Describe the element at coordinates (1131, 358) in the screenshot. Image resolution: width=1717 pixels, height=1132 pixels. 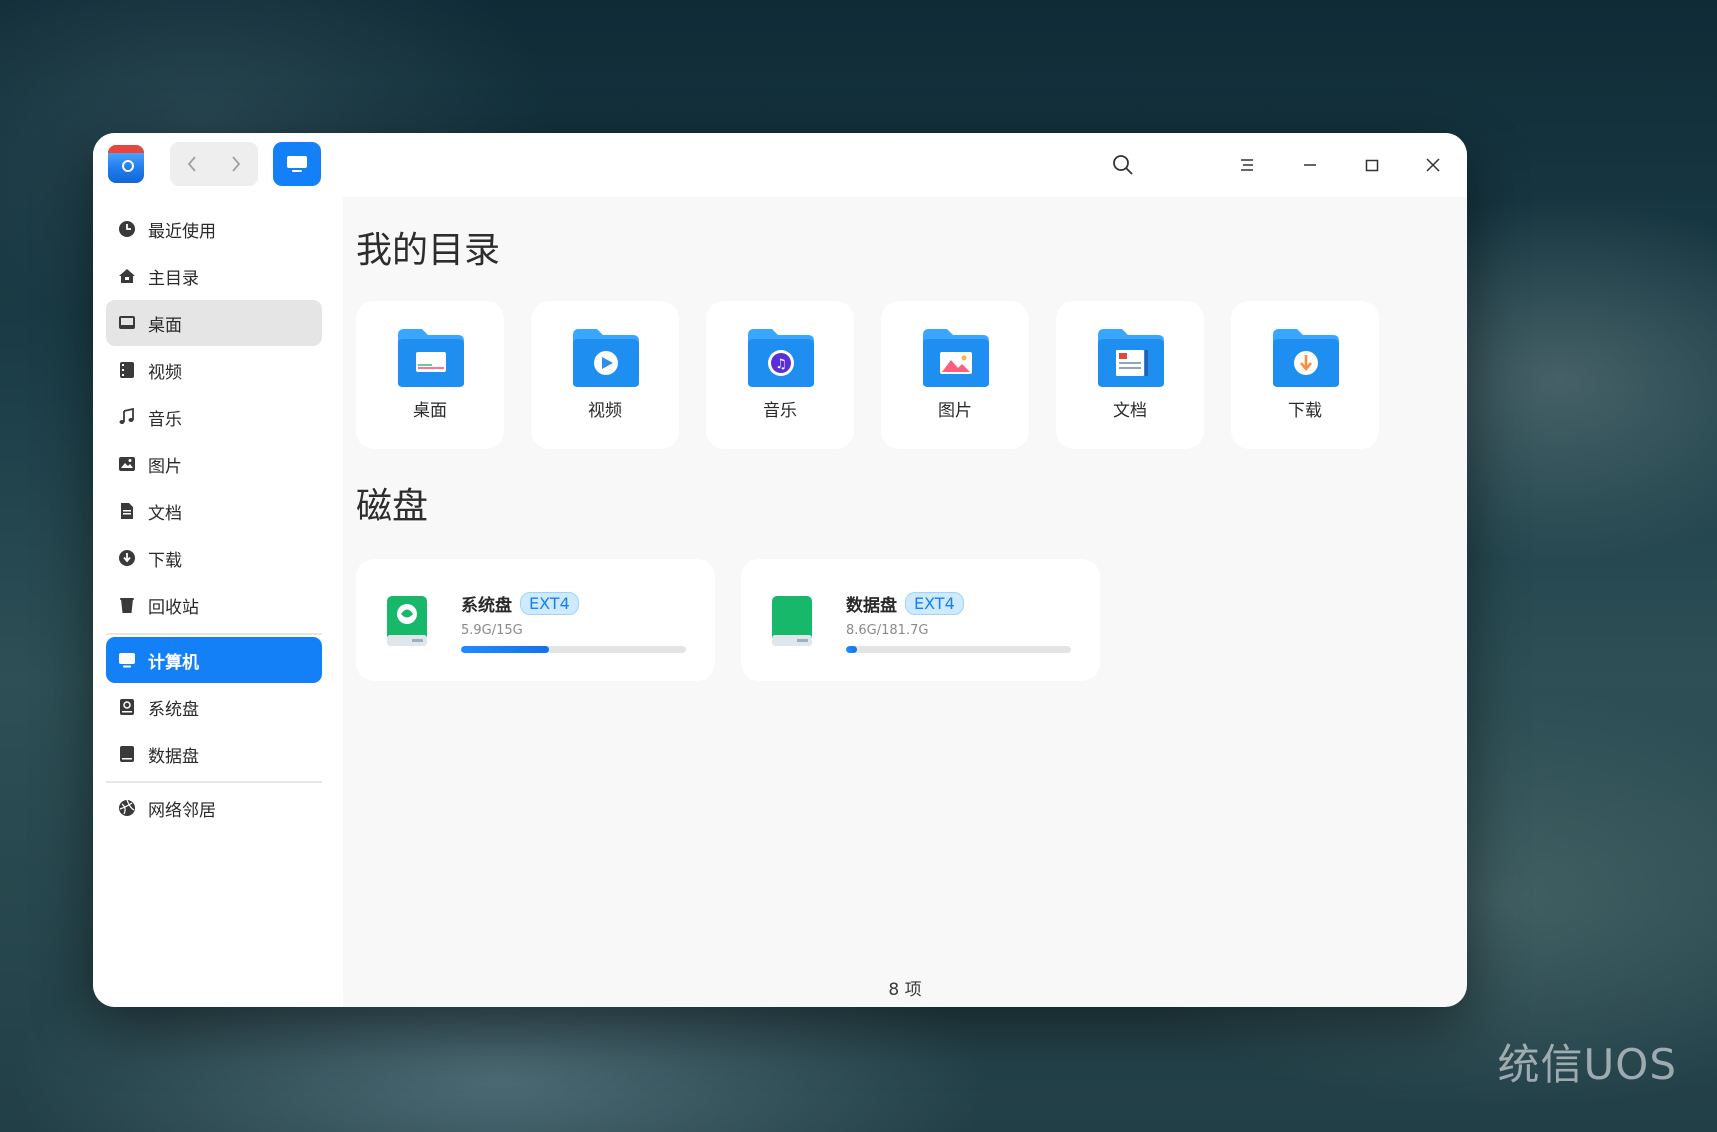
I see `document-folder-icon` at that location.